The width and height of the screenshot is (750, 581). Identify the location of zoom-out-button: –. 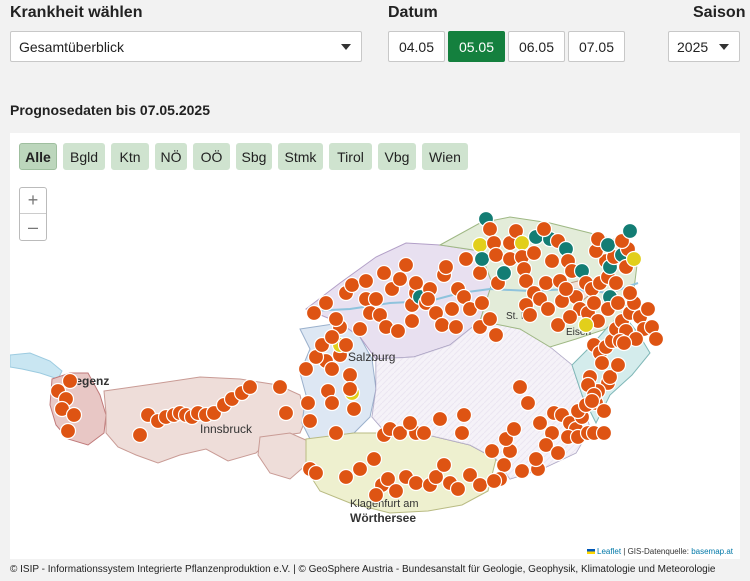
(33, 227).